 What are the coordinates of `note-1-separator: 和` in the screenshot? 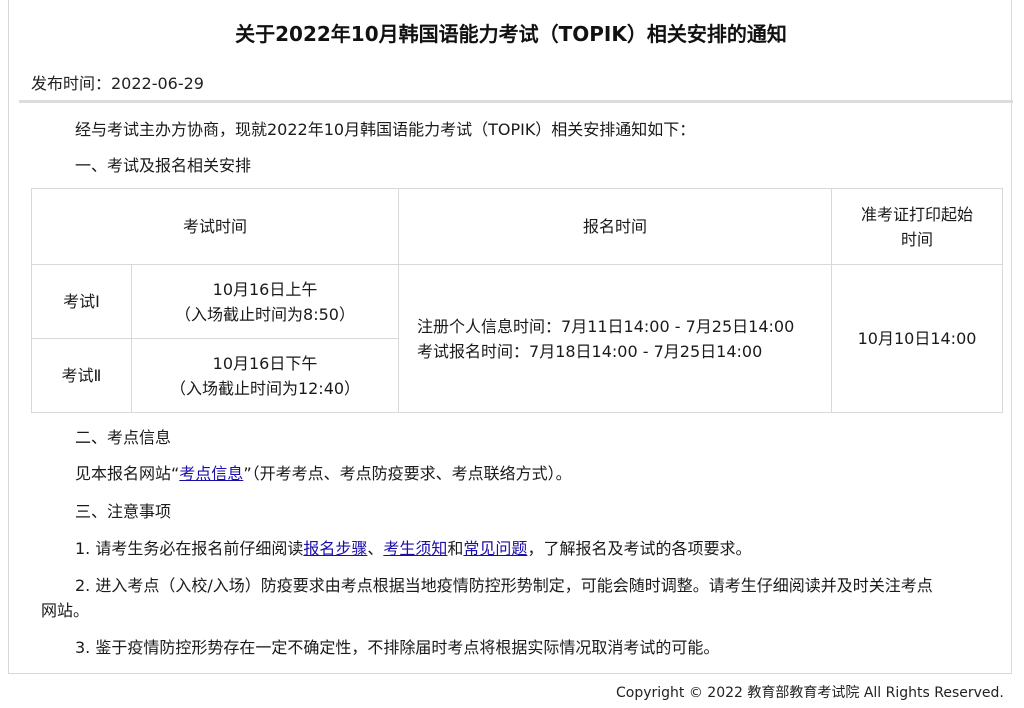 It's located at (455, 548).